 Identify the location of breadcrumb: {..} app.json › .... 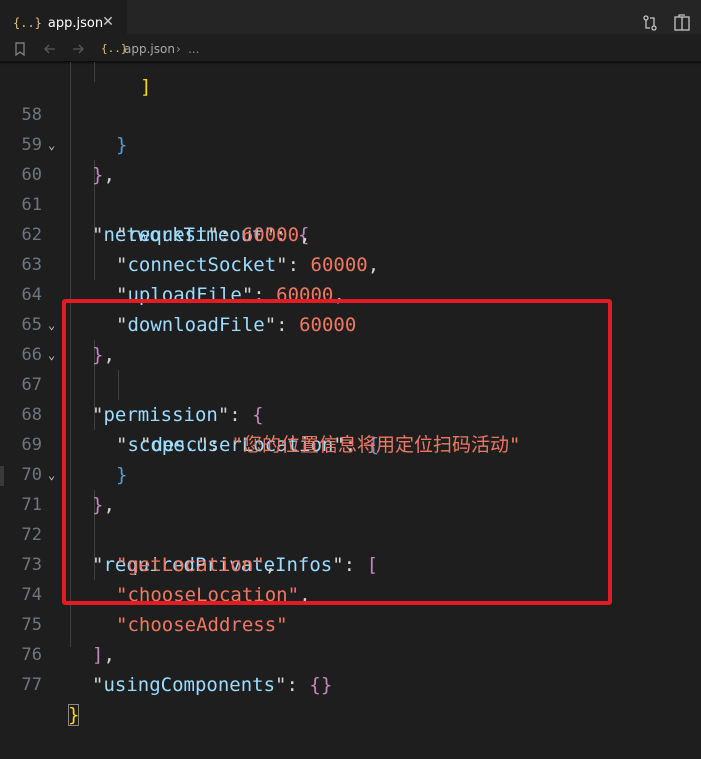
(350, 49).